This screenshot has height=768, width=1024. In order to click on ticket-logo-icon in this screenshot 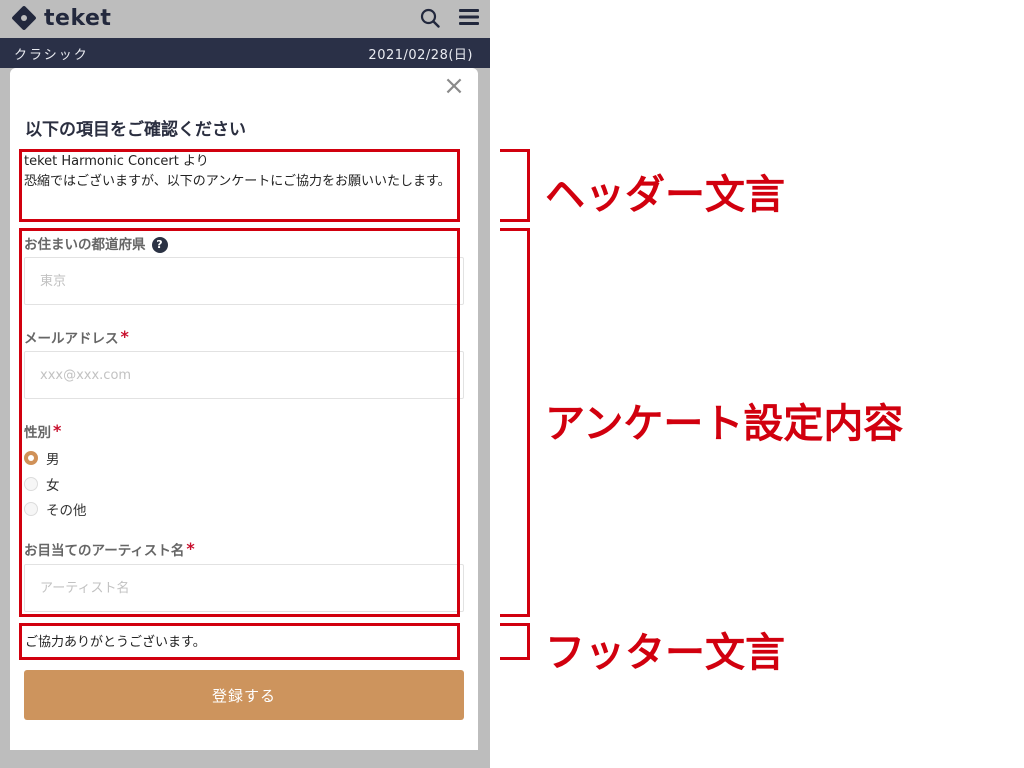, I will do `click(24, 18)`.